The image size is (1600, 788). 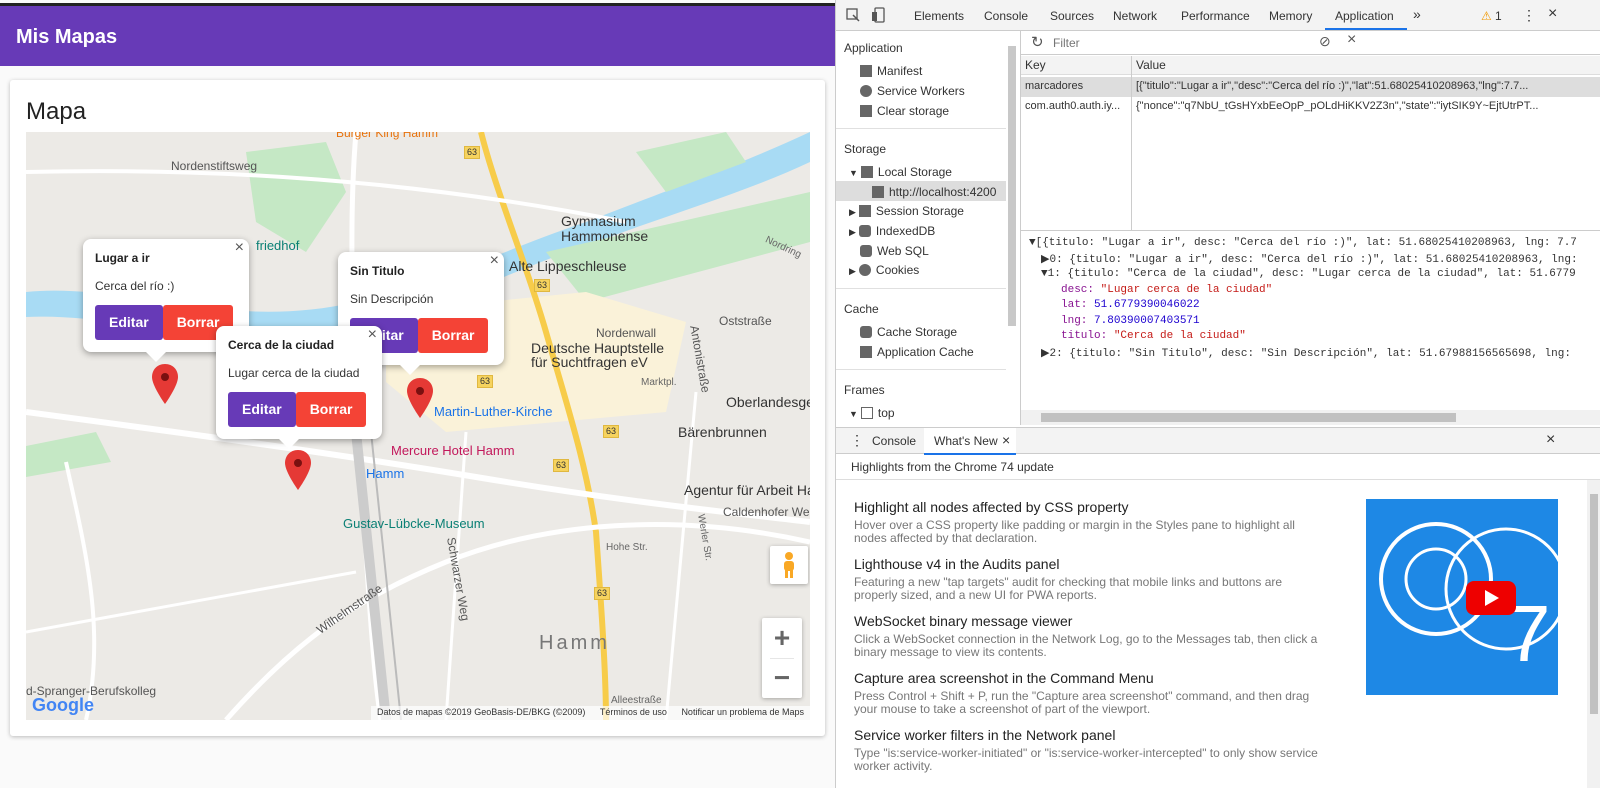 What do you see at coordinates (1462, 597) in the screenshot?
I see `video-thumbnail: 7` at bounding box center [1462, 597].